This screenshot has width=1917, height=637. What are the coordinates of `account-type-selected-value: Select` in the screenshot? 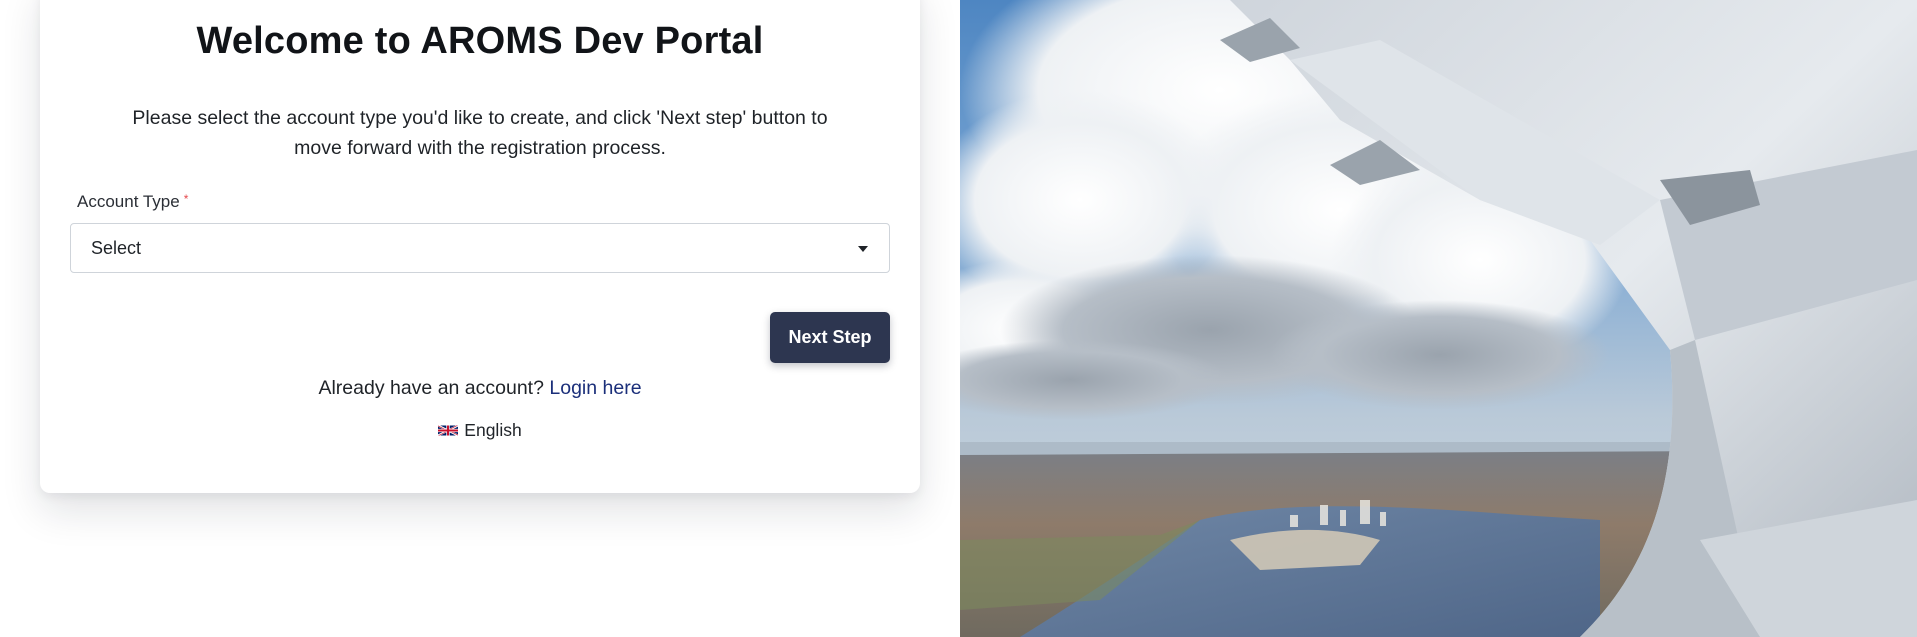 It's located at (116, 248).